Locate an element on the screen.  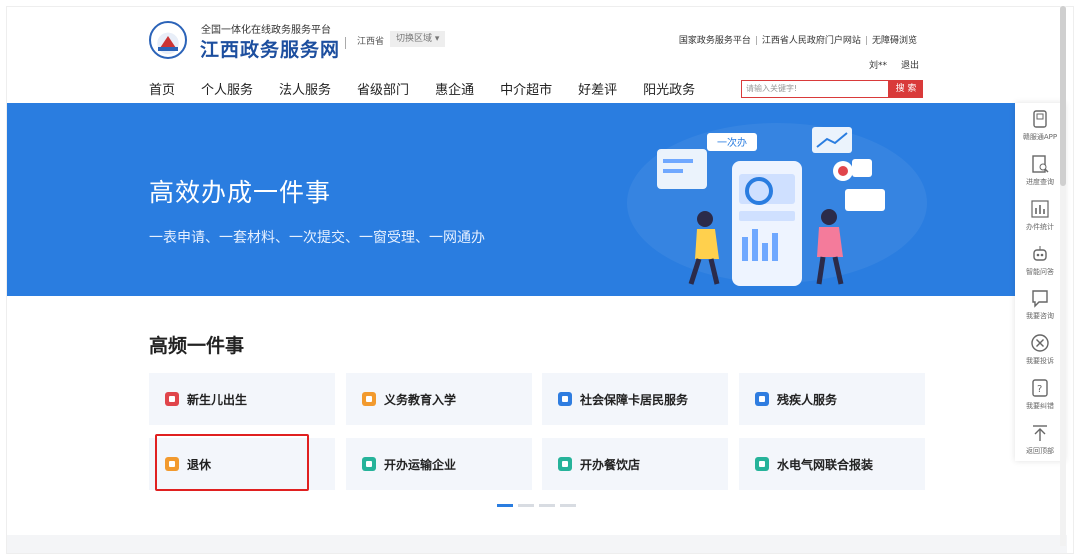
logout-link: 退出 is located at coordinates (910, 64).